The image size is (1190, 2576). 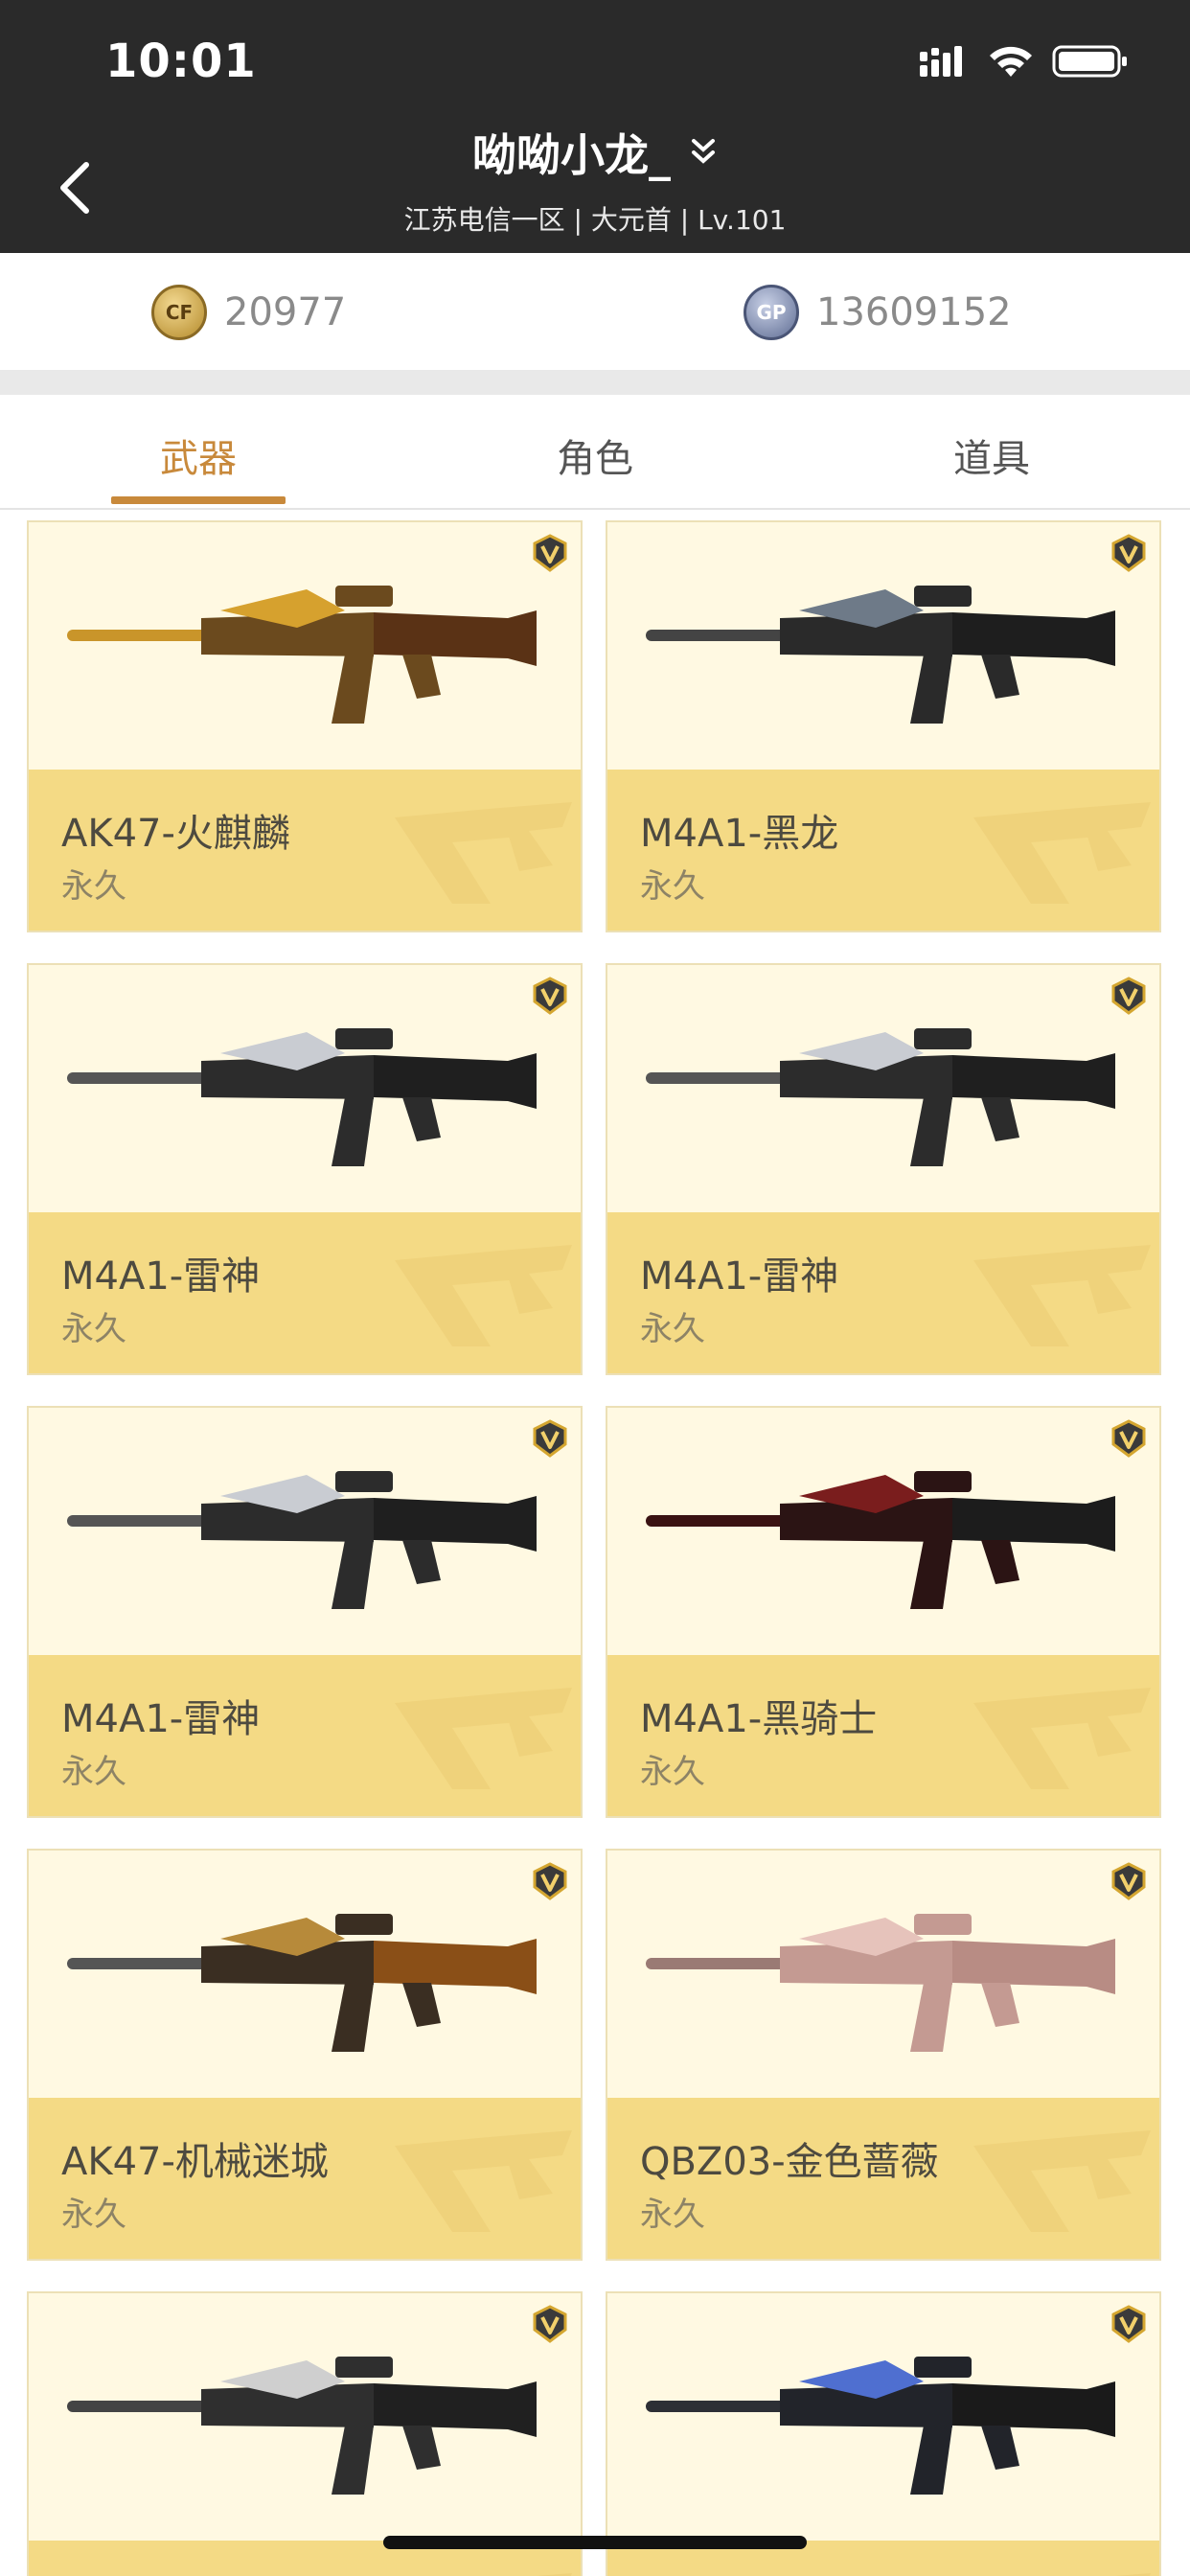 What do you see at coordinates (790, 2162) in the screenshot?
I see `weapon-name: QBZ03-金色蔷薇` at bounding box center [790, 2162].